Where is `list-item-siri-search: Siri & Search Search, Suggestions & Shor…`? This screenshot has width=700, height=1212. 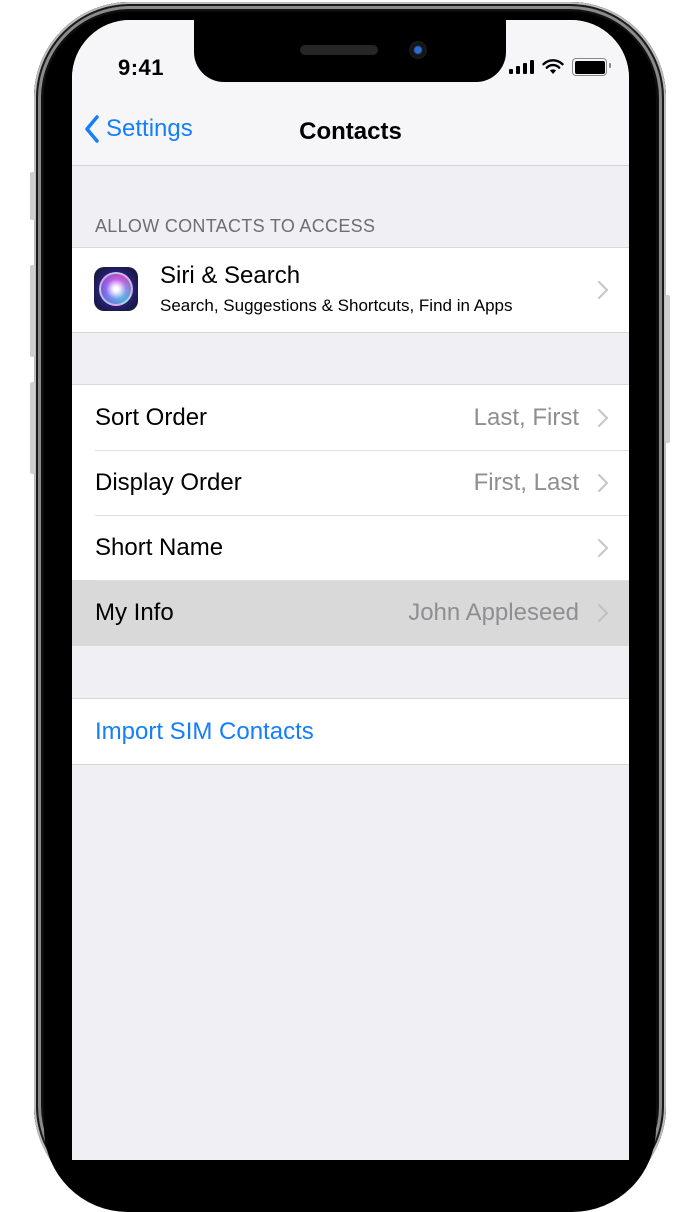
list-item-siri-search: Siri & Search Search, Suggestions & Shor… is located at coordinates (350, 290).